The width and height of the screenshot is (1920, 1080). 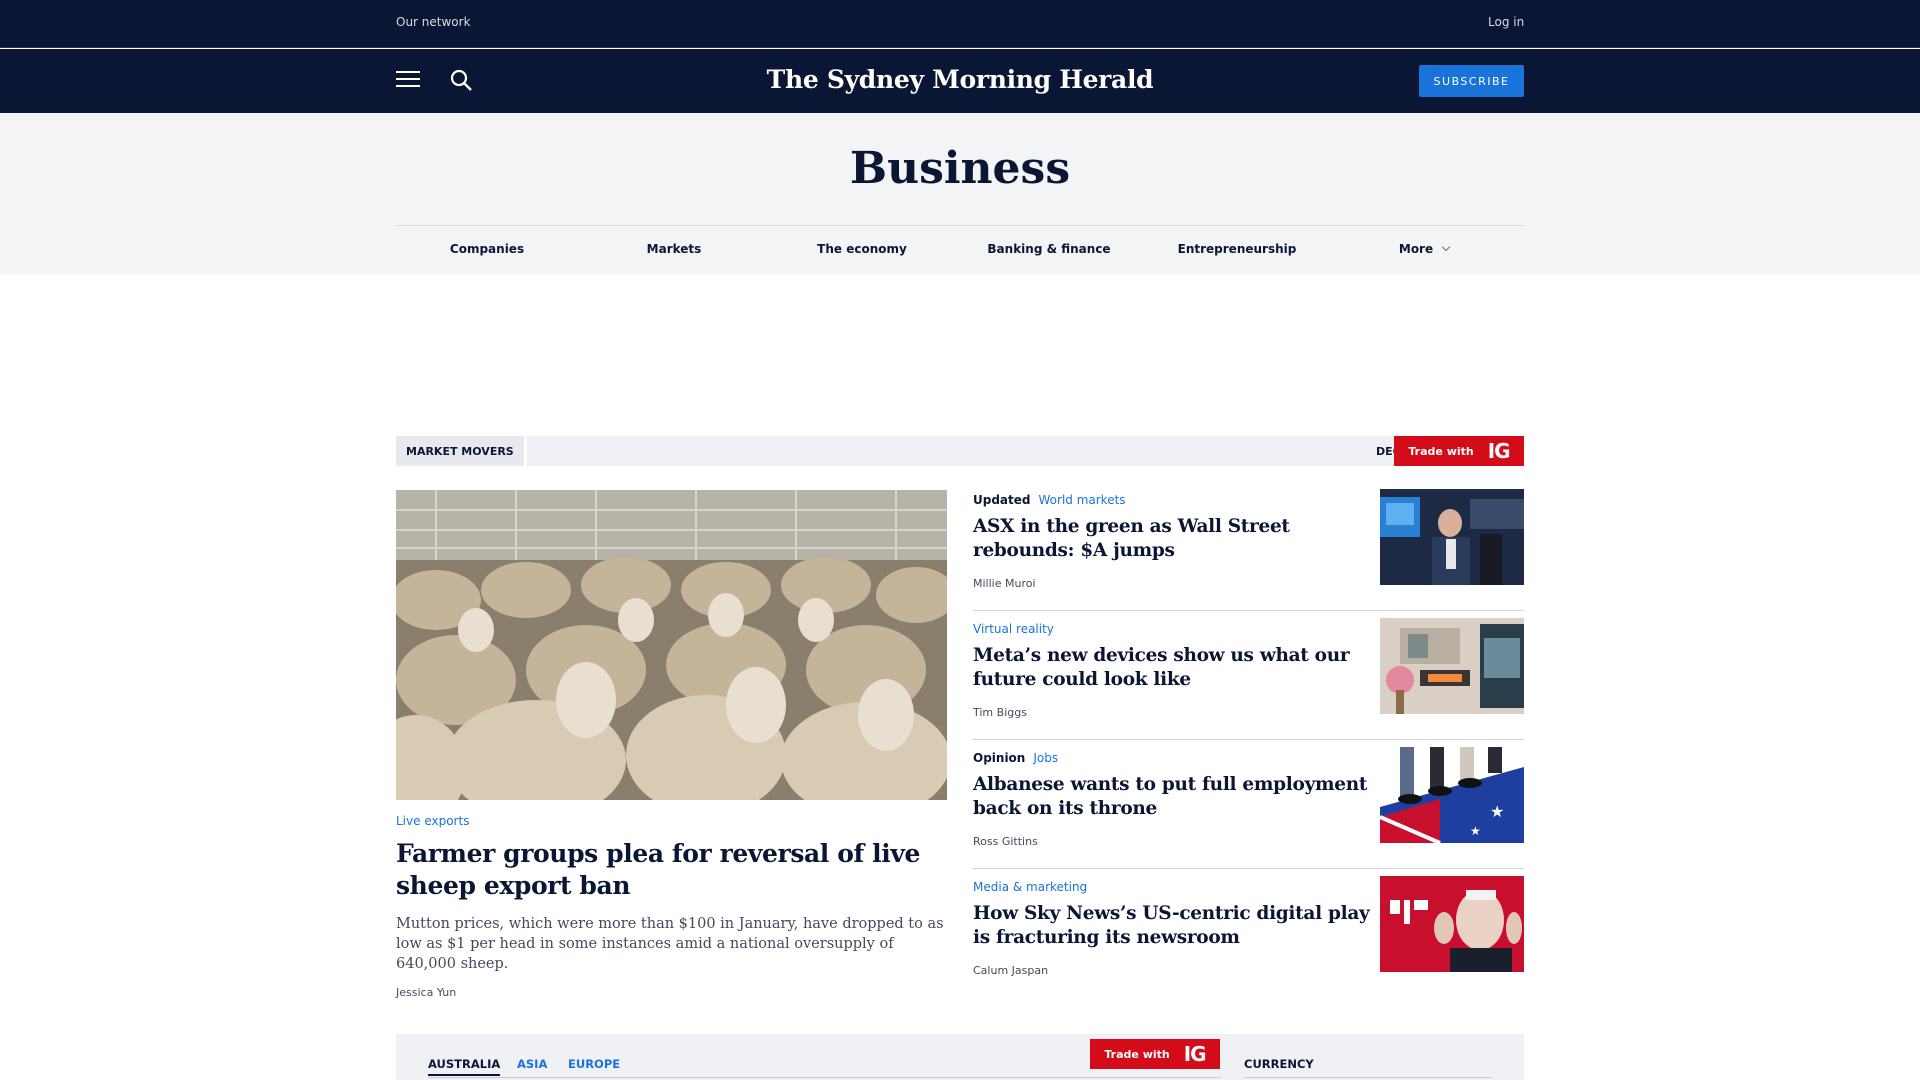 I want to click on story-meta: Media & marketing, so click(x=1030, y=887).